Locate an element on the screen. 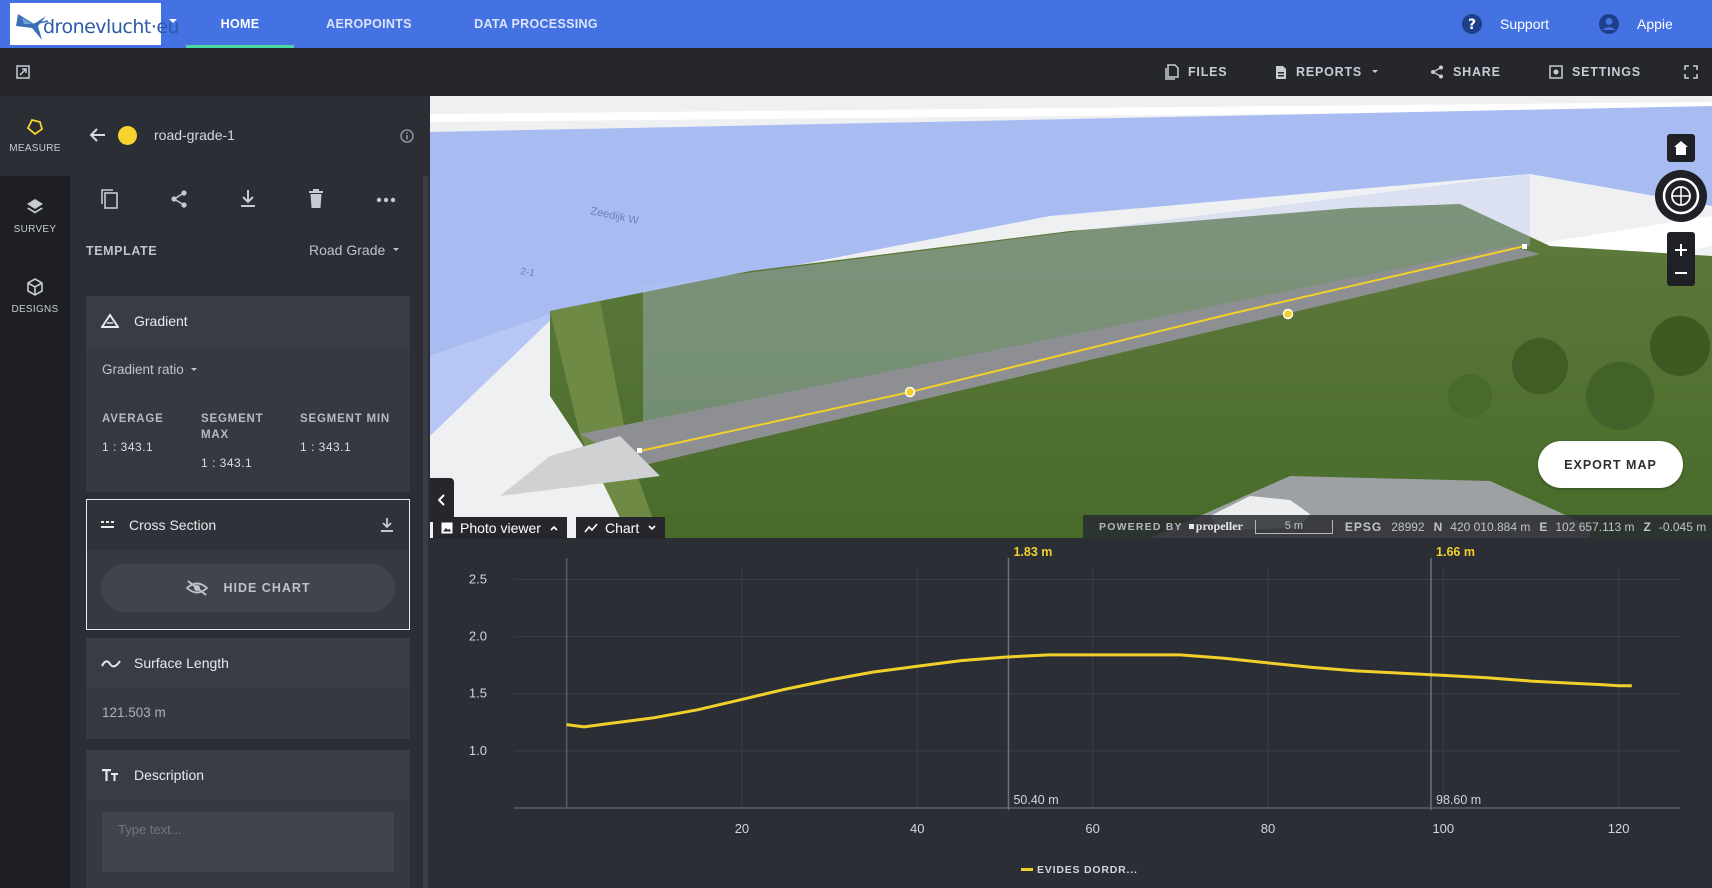 This screenshot has height=888, width=1712. surface-length-card: Surface Length 121.503 m is located at coordinates (248, 688).